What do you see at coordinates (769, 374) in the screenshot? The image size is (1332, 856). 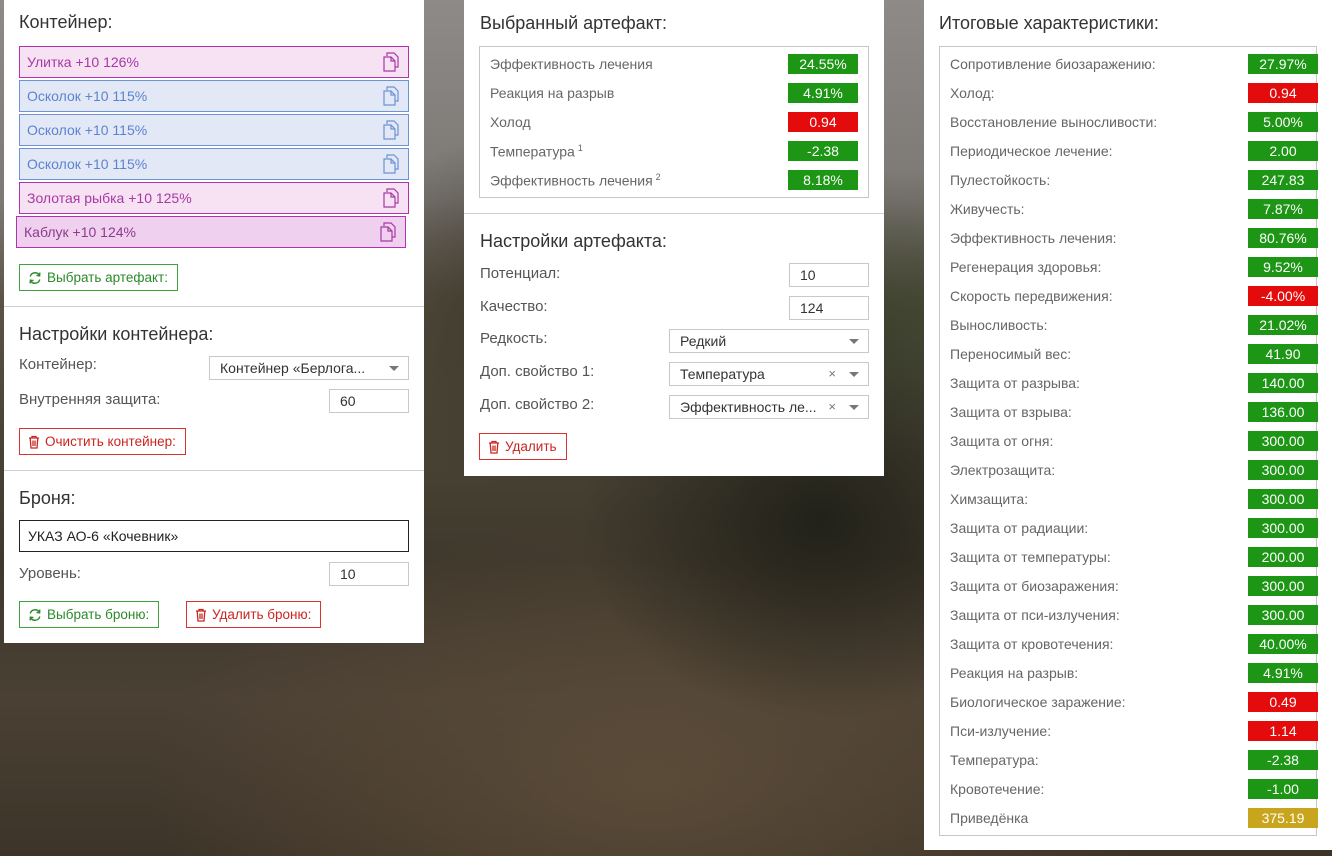 I see `extra-property-1-select: Температура ×` at bounding box center [769, 374].